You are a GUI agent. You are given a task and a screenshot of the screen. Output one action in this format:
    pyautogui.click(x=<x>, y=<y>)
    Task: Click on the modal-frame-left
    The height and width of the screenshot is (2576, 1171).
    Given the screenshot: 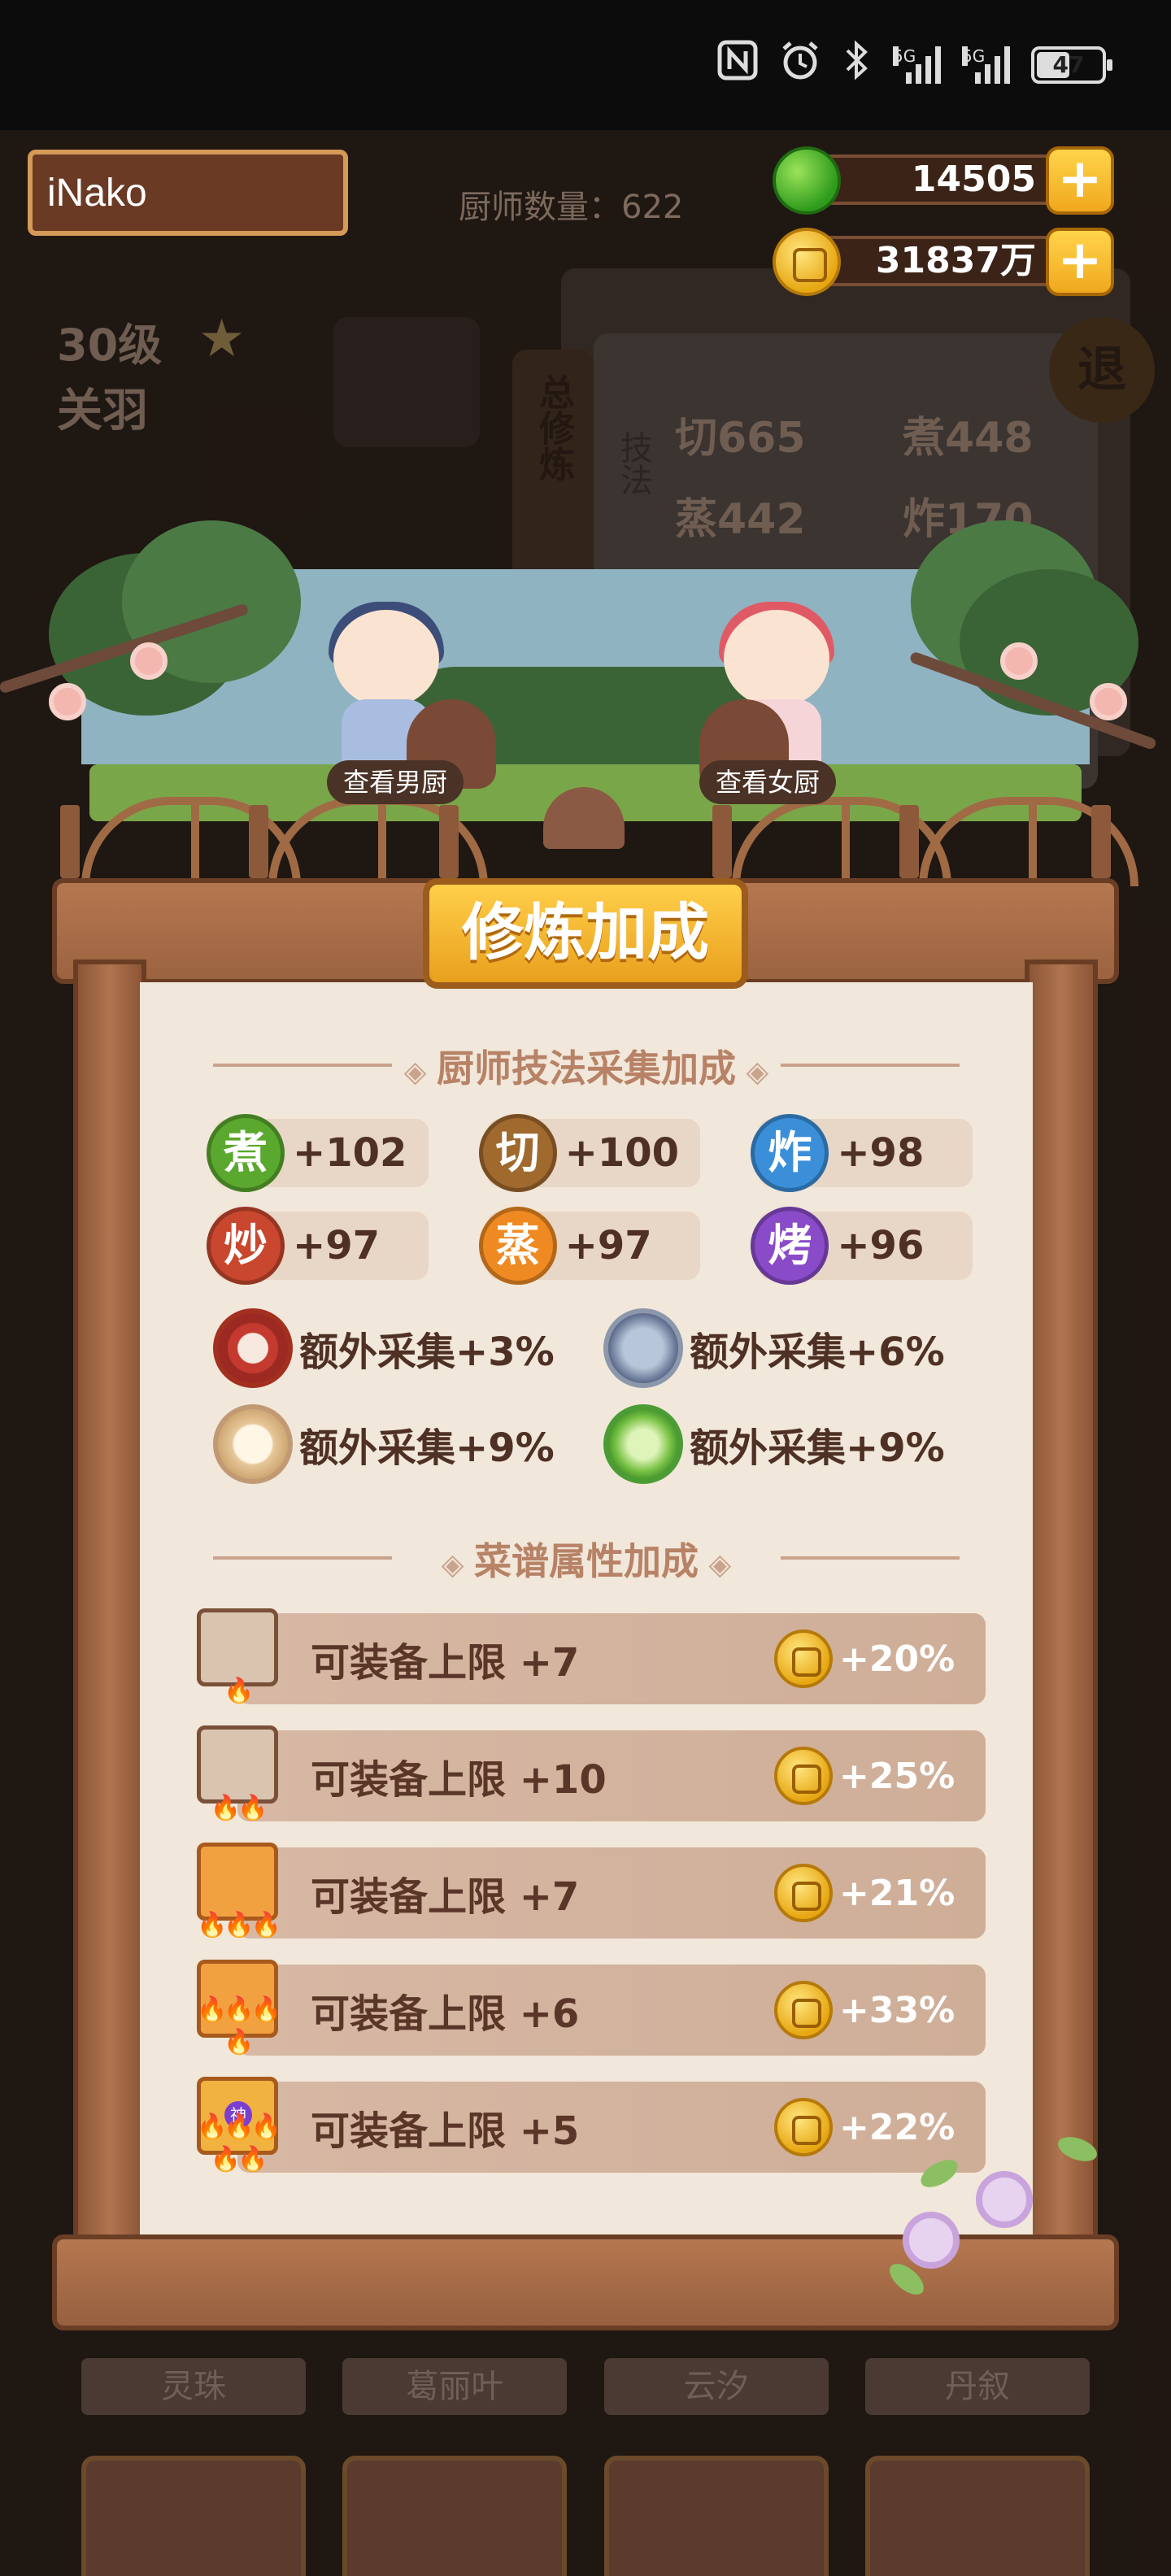 What is the action you would take?
    pyautogui.click(x=109, y=1602)
    